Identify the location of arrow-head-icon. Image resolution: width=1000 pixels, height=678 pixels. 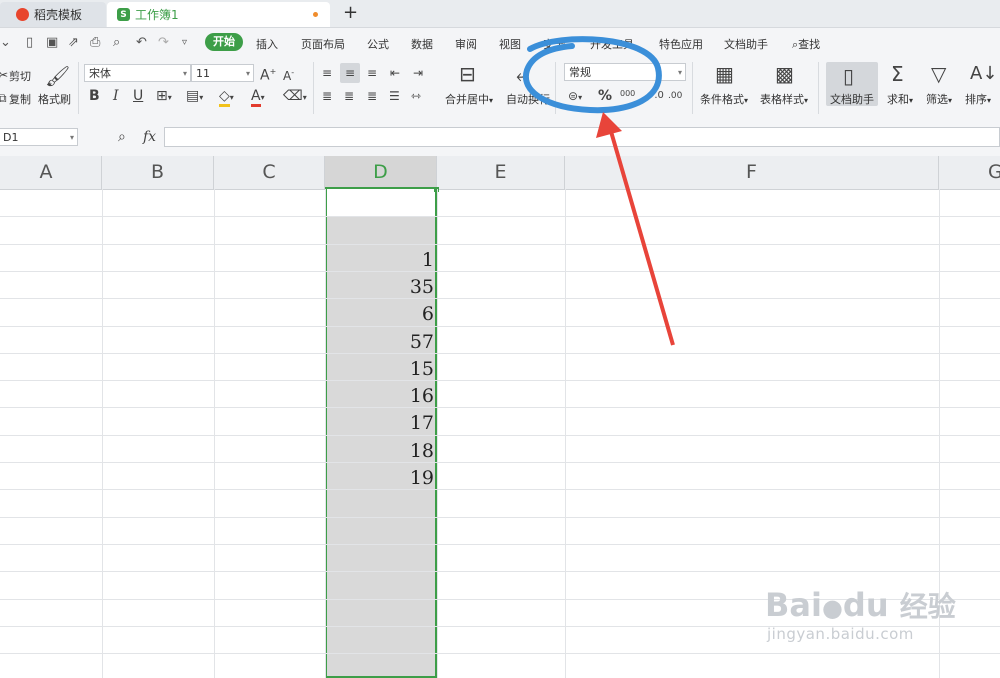
(609, 125).